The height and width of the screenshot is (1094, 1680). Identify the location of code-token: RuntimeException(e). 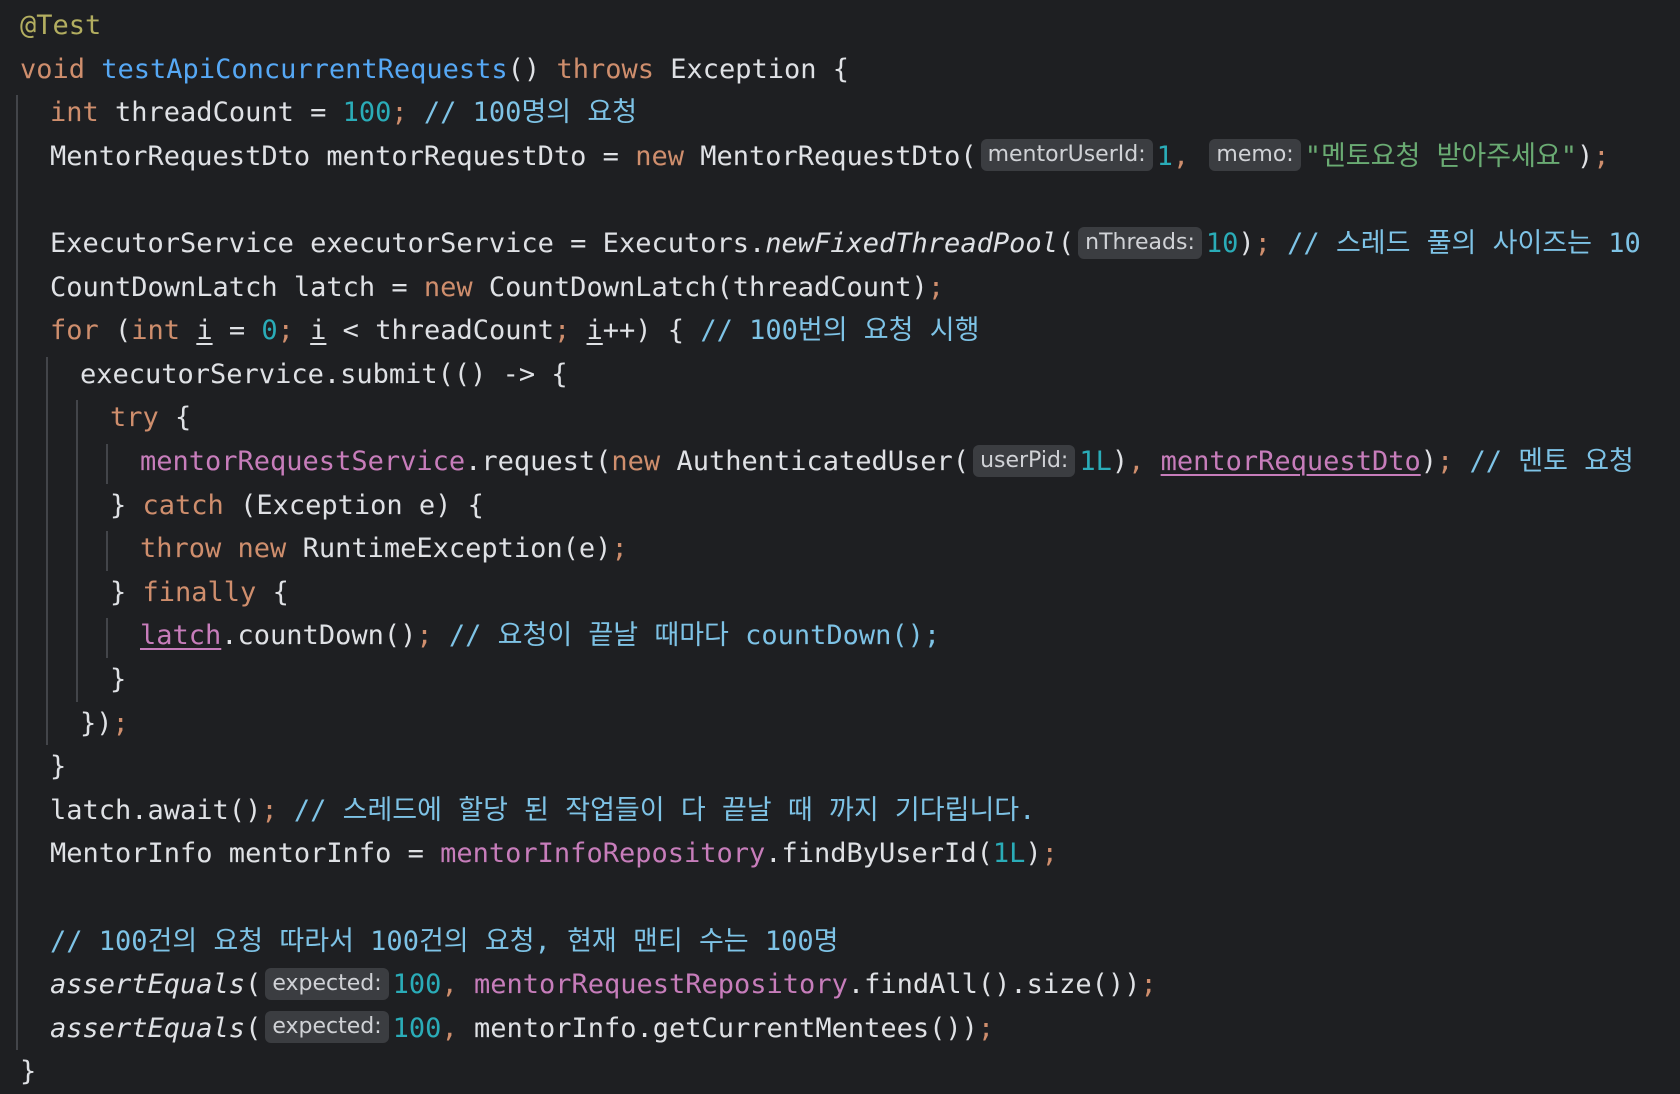
(457, 549).